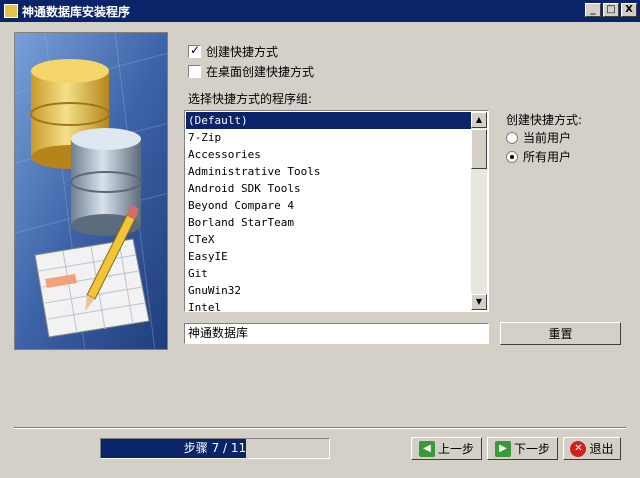 This screenshot has height=478, width=640. Describe the element at coordinates (242, 52) in the screenshot. I see `create-shortcut-label: 创建快捷方式` at that location.